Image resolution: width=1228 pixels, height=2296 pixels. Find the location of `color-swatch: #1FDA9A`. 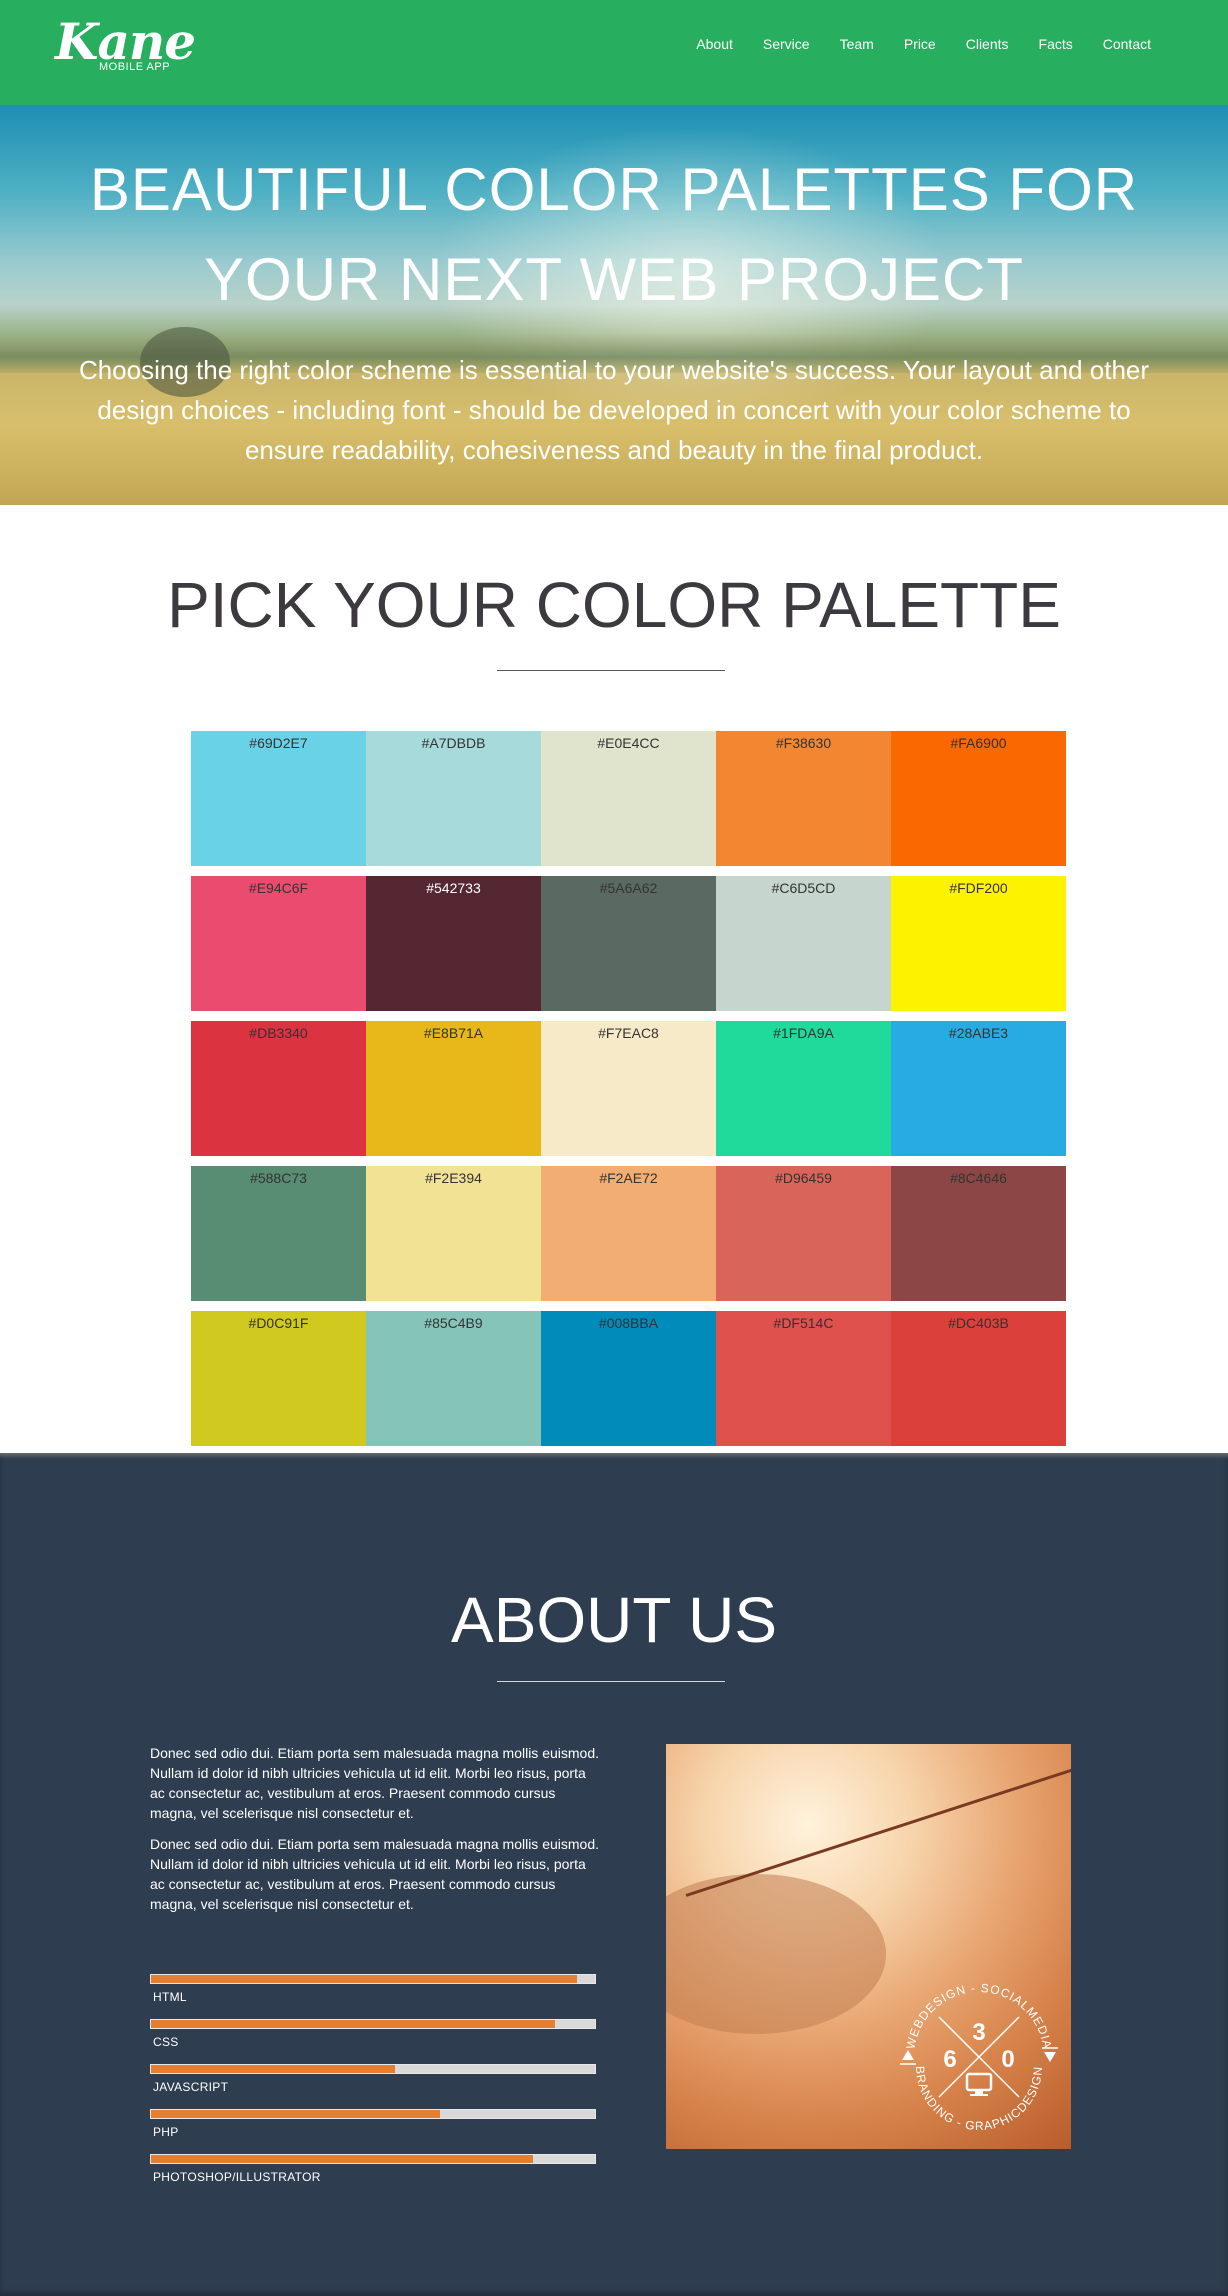

color-swatch: #1FDA9A is located at coordinates (803, 1088).